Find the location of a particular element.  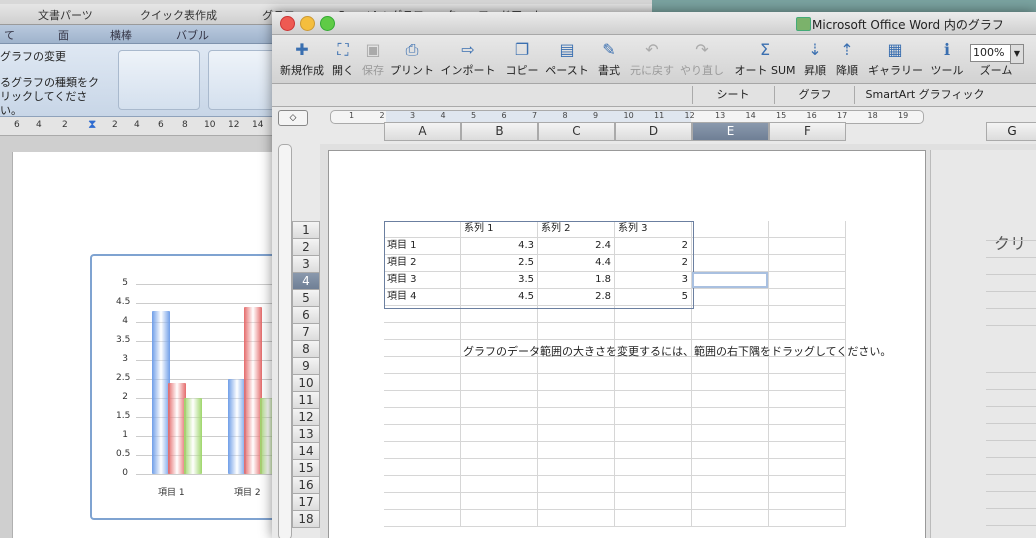

row-header-2: 2 is located at coordinates (306, 247).